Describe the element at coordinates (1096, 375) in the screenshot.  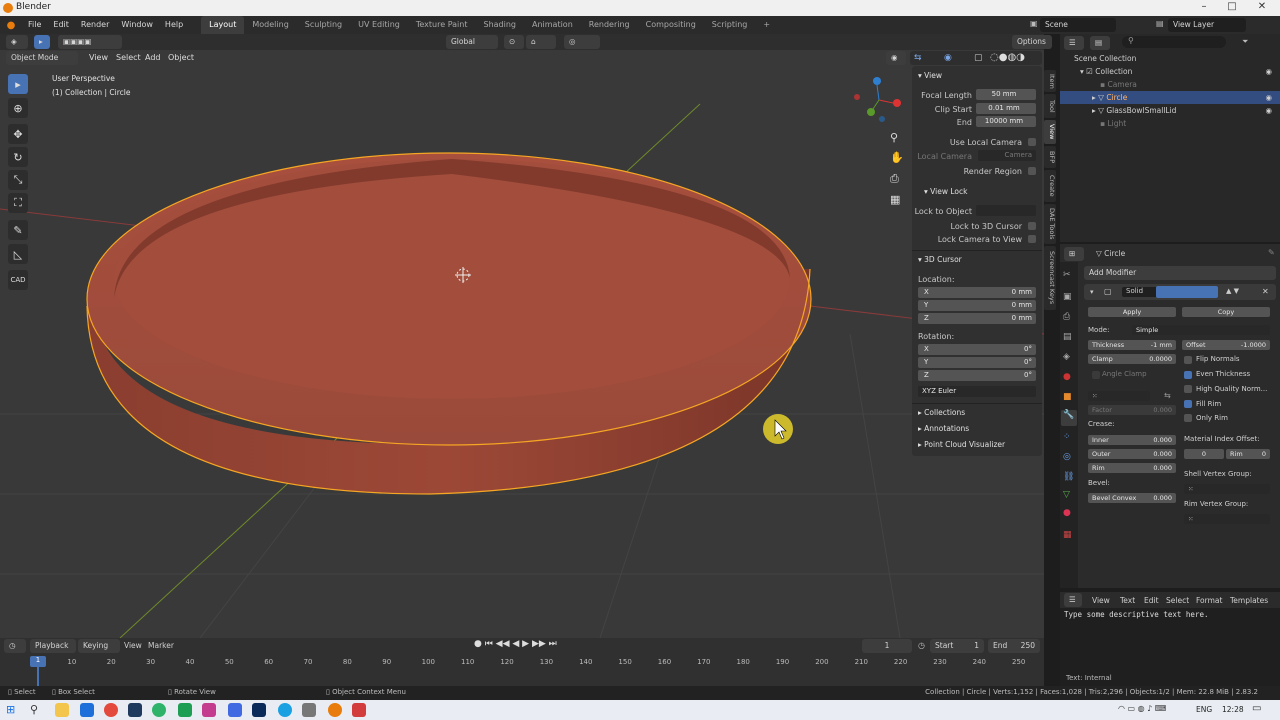
I see `angle-clamp-checkbox` at that location.